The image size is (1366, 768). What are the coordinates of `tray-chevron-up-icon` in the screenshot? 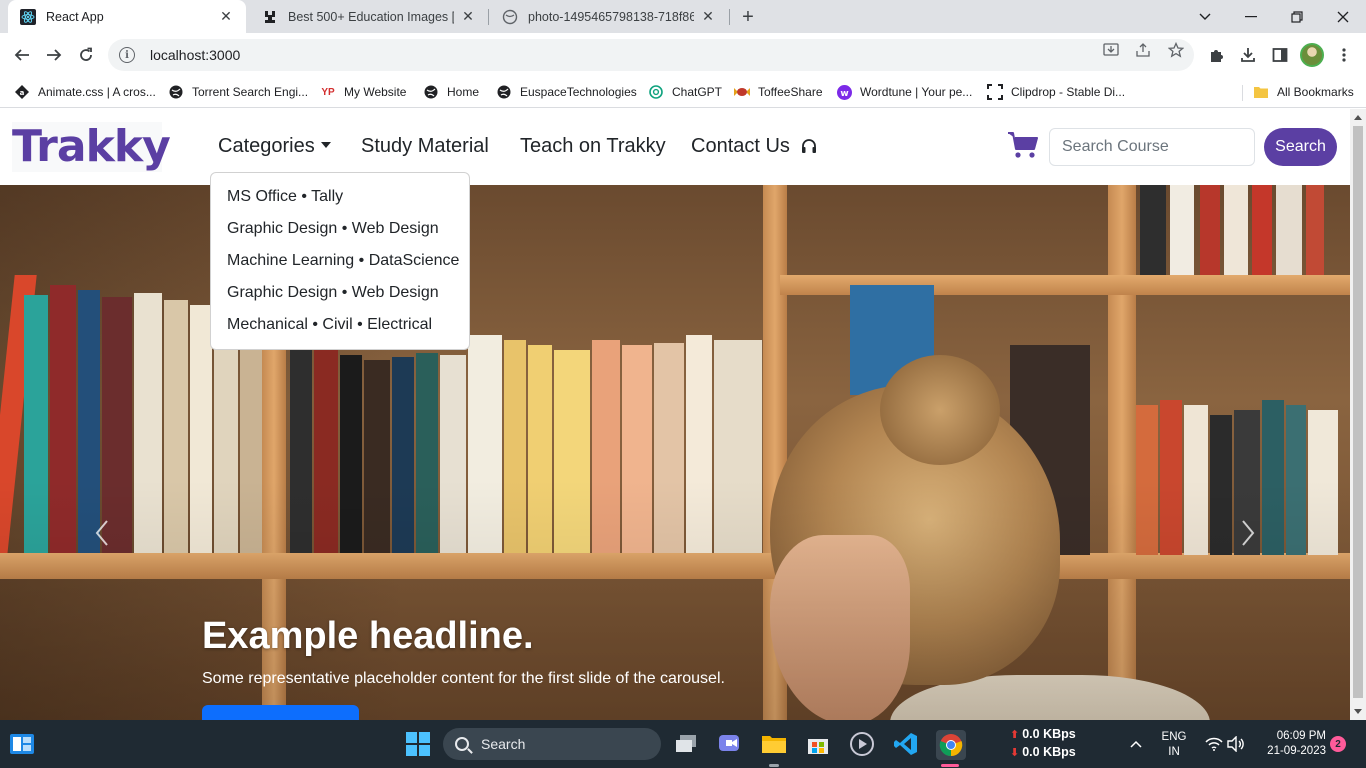 It's located at (1136, 744).